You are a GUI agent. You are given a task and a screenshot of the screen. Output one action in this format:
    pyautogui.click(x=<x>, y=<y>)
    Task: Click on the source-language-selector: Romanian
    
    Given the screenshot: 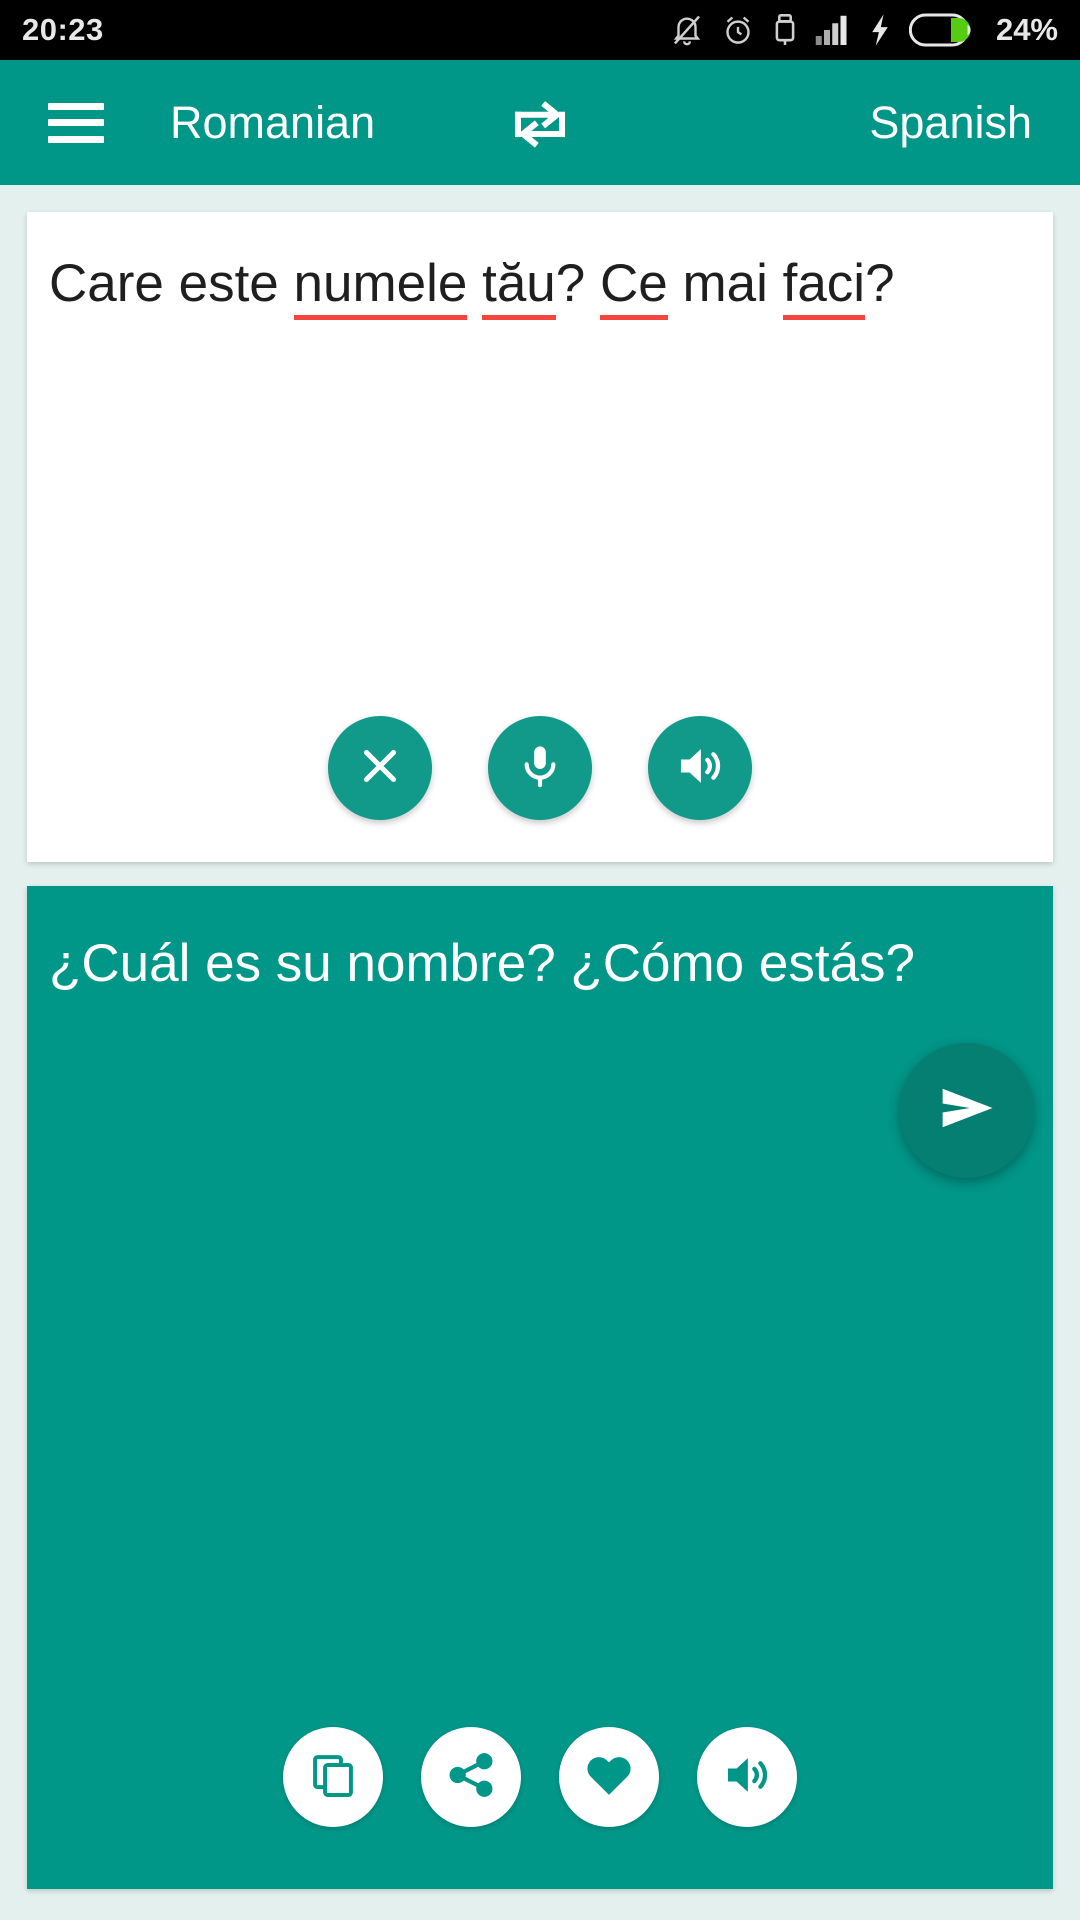 What is the action you would take?
    pyautogui.click(x=272, y=123)
    